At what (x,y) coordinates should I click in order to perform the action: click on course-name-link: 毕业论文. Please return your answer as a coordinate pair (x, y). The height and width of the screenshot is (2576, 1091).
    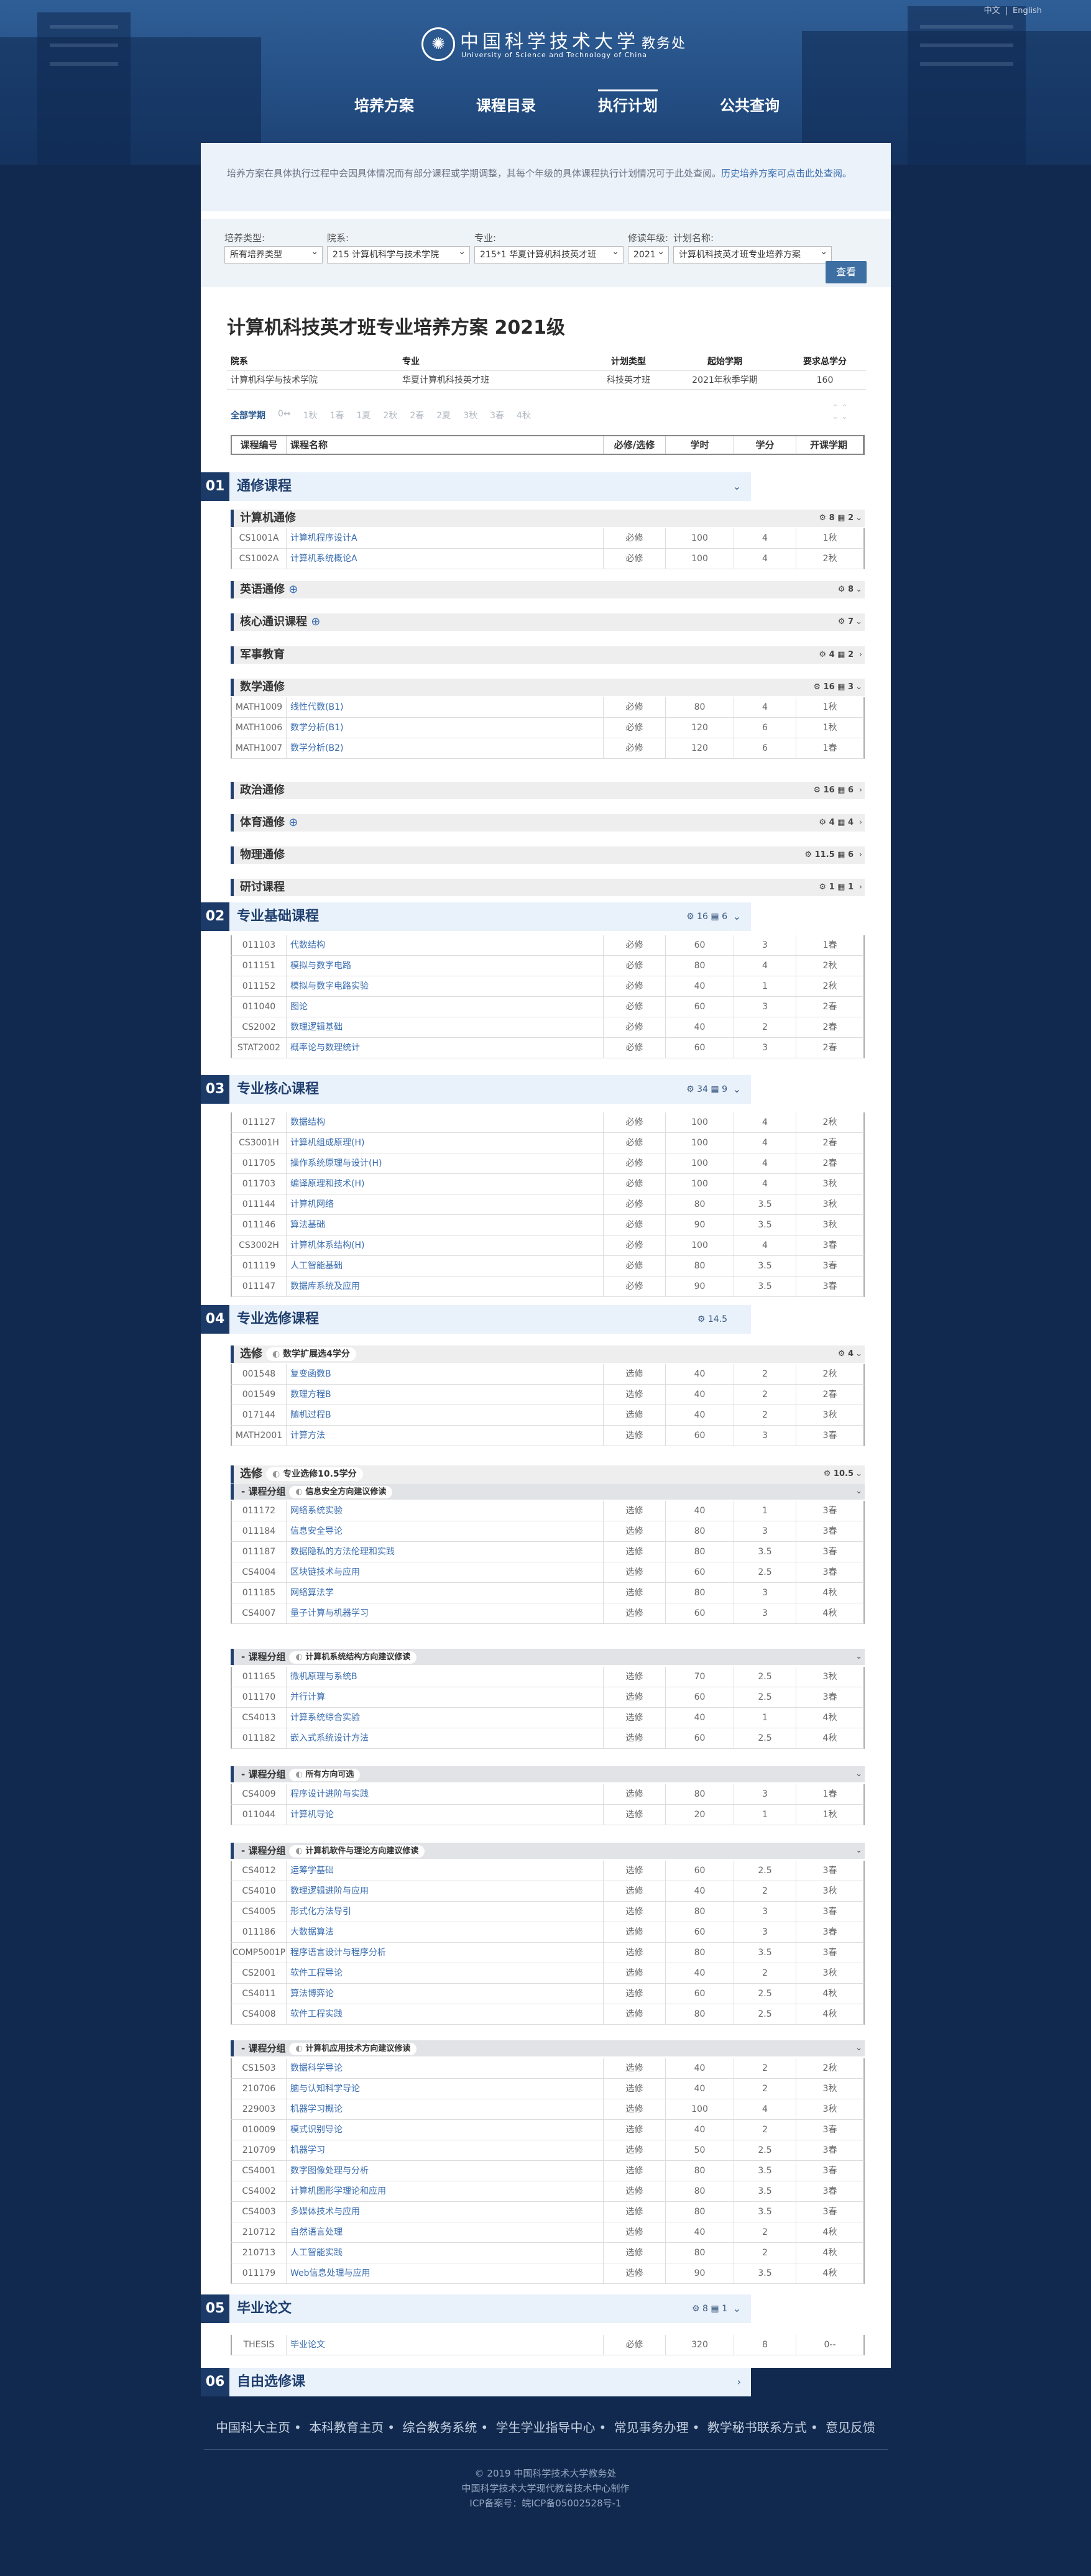
    Looking at the image, I should click on (445, 2345).